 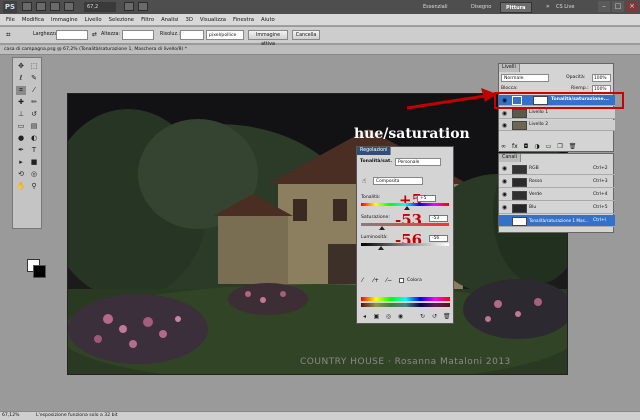 What do you see at coordinates (34, 66) in the screenshot?
I see `marquee-tool-icon: ⬚` at bounding box center [34, 66].